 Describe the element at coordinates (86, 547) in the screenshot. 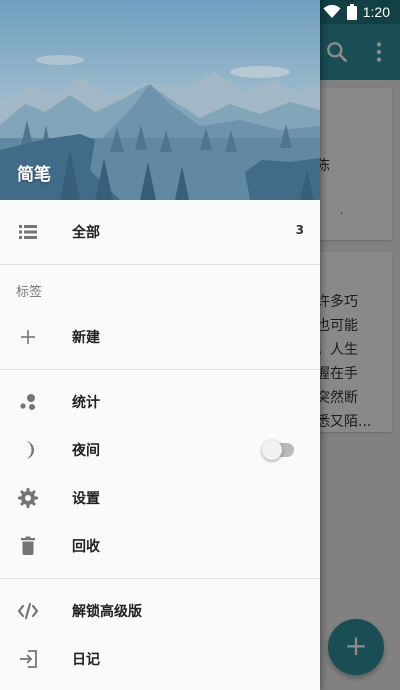

I see `drawer-item-label: 回收` at that location.